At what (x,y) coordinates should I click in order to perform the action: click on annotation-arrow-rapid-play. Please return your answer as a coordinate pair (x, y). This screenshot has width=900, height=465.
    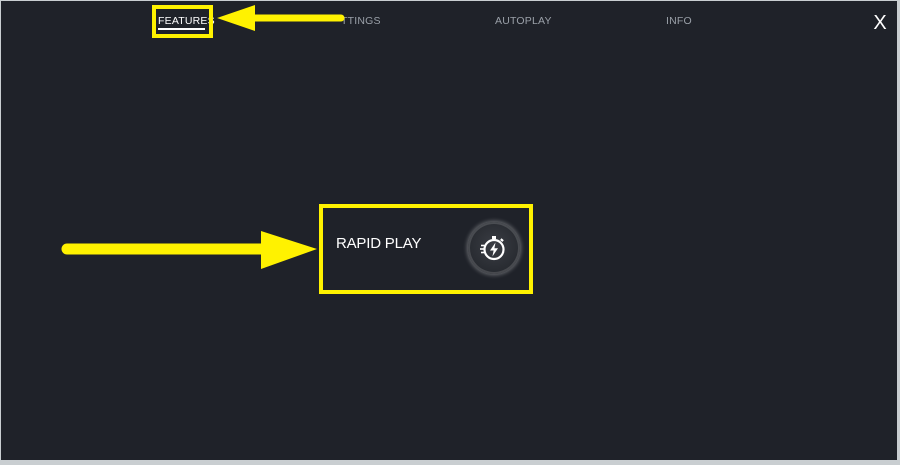
    Looking at the image, I should click on (189, 250).